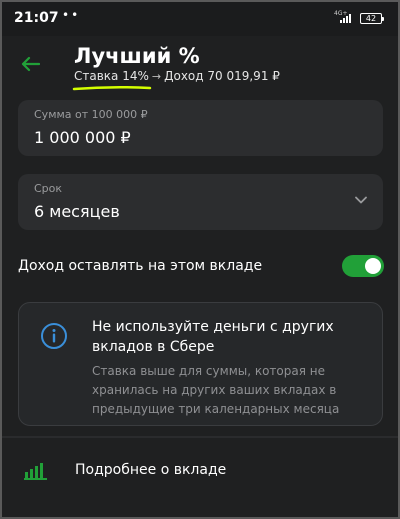 The height and width of the screenshot is (519, 400). I want to click on income-text: Доход 70 019,91 ₽, so click(222, 76).